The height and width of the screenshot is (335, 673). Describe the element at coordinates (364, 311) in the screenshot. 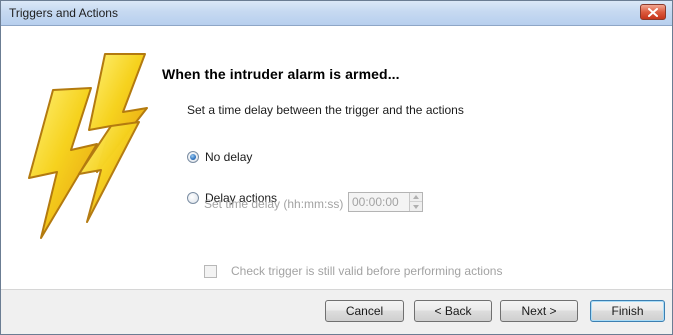

I see `cancel-button: Cancel` at that location.